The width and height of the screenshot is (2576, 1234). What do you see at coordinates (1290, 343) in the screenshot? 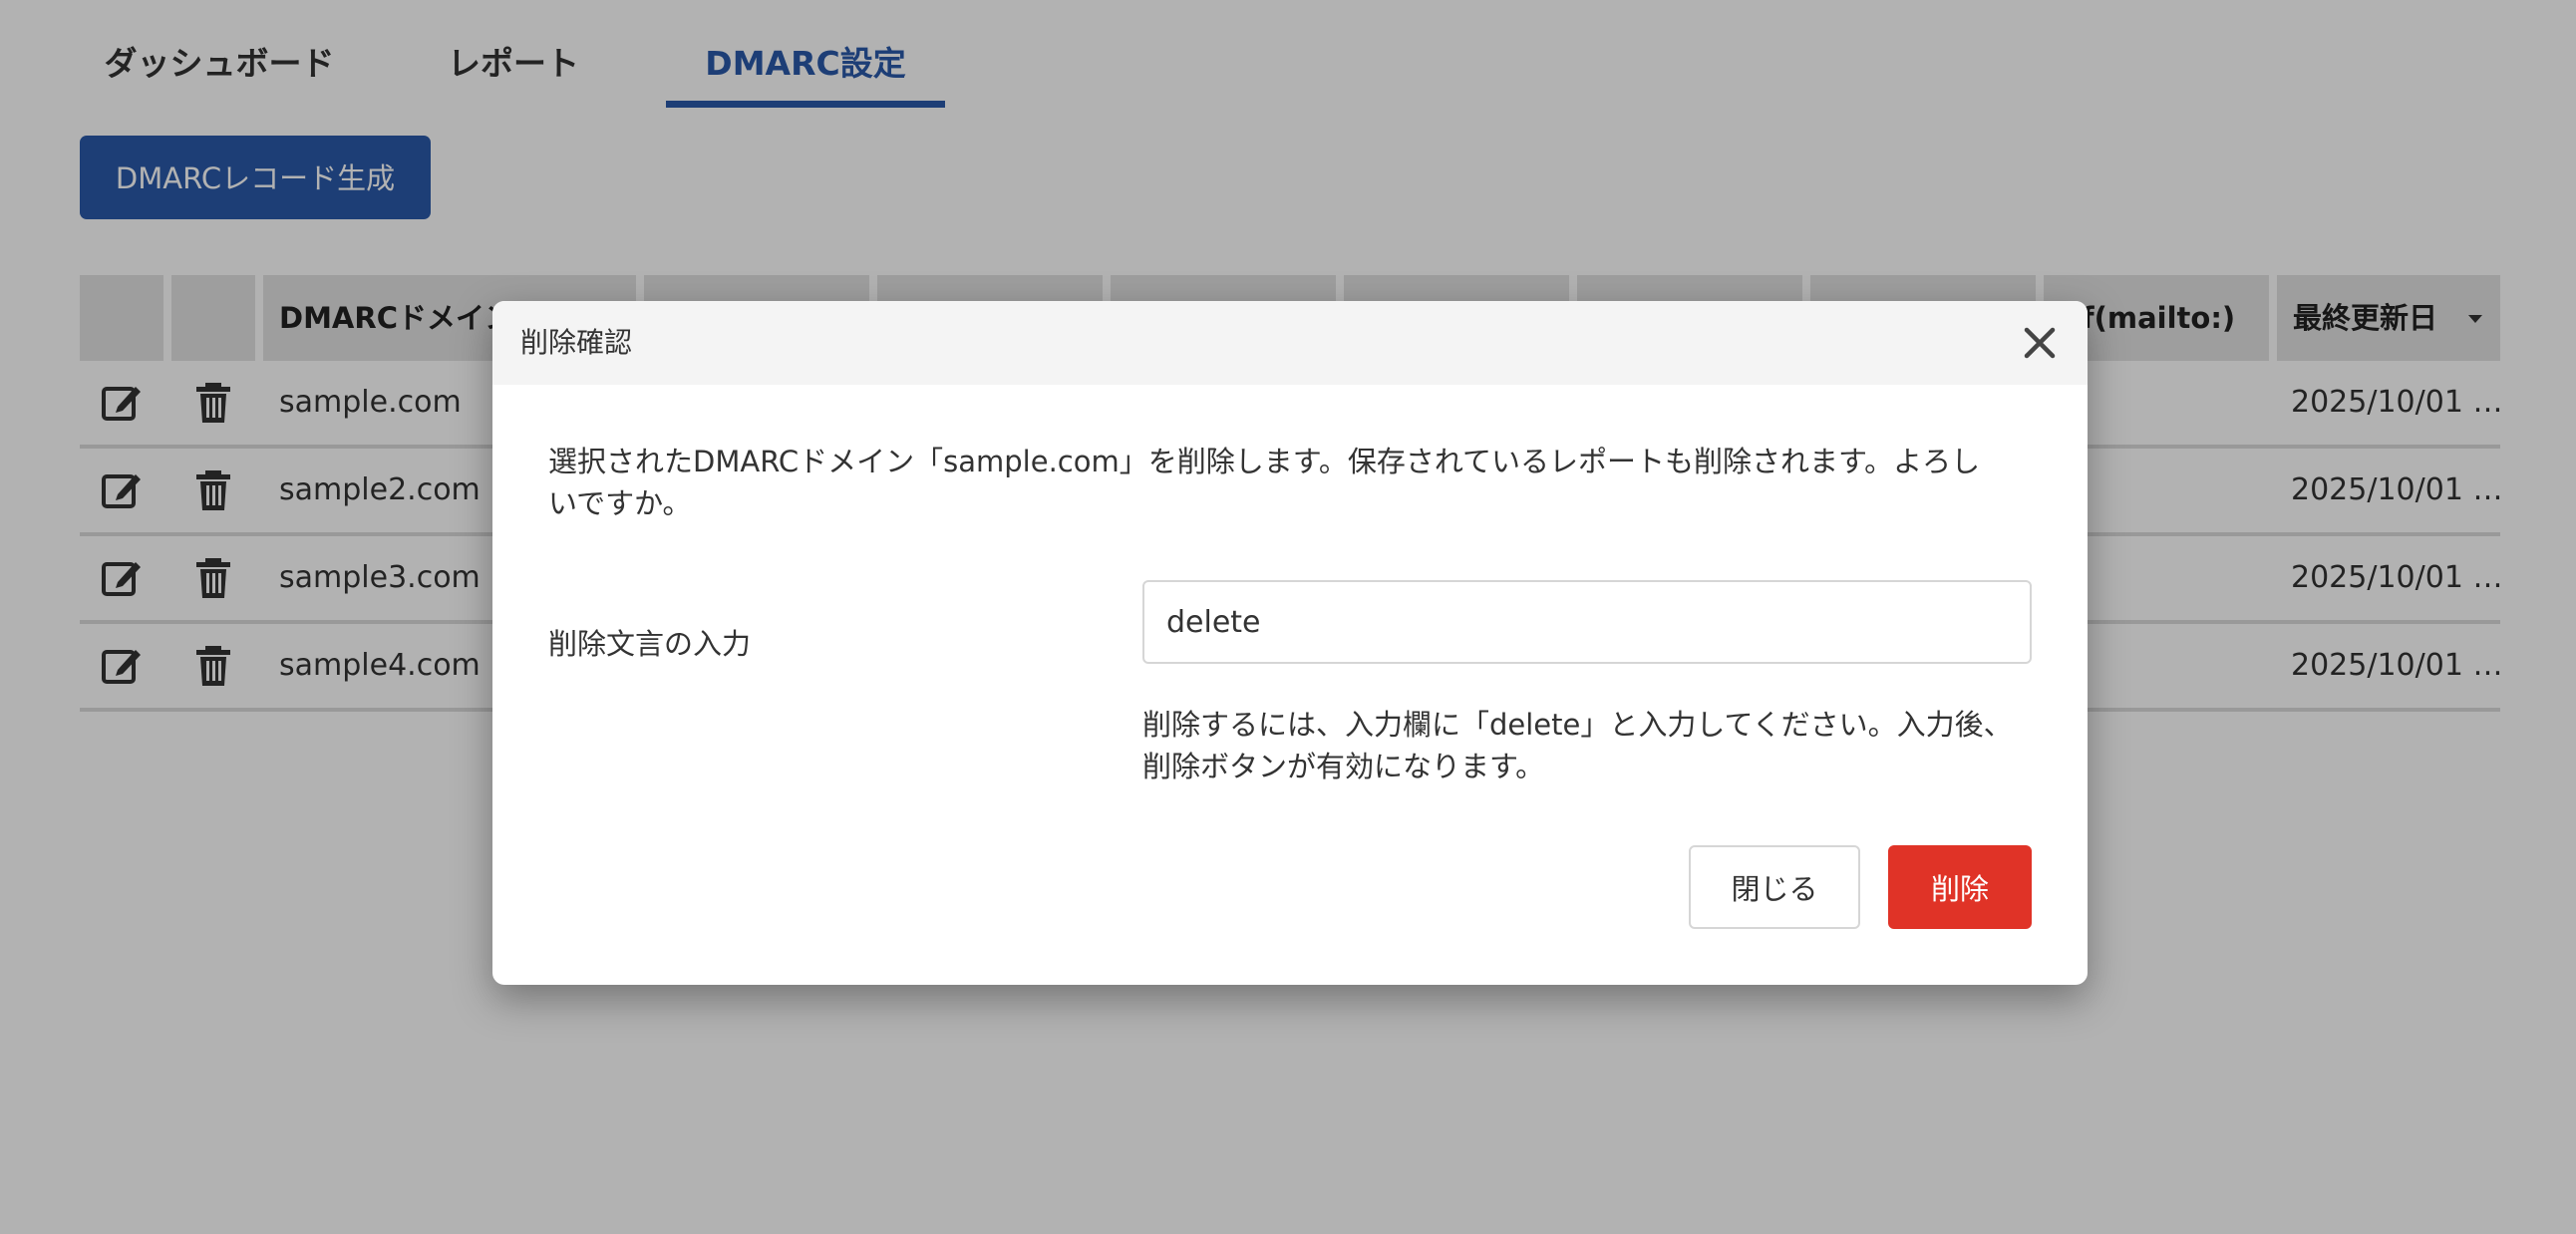
I see `modal-header: 削除確認` at bounding box center [1290, 343].